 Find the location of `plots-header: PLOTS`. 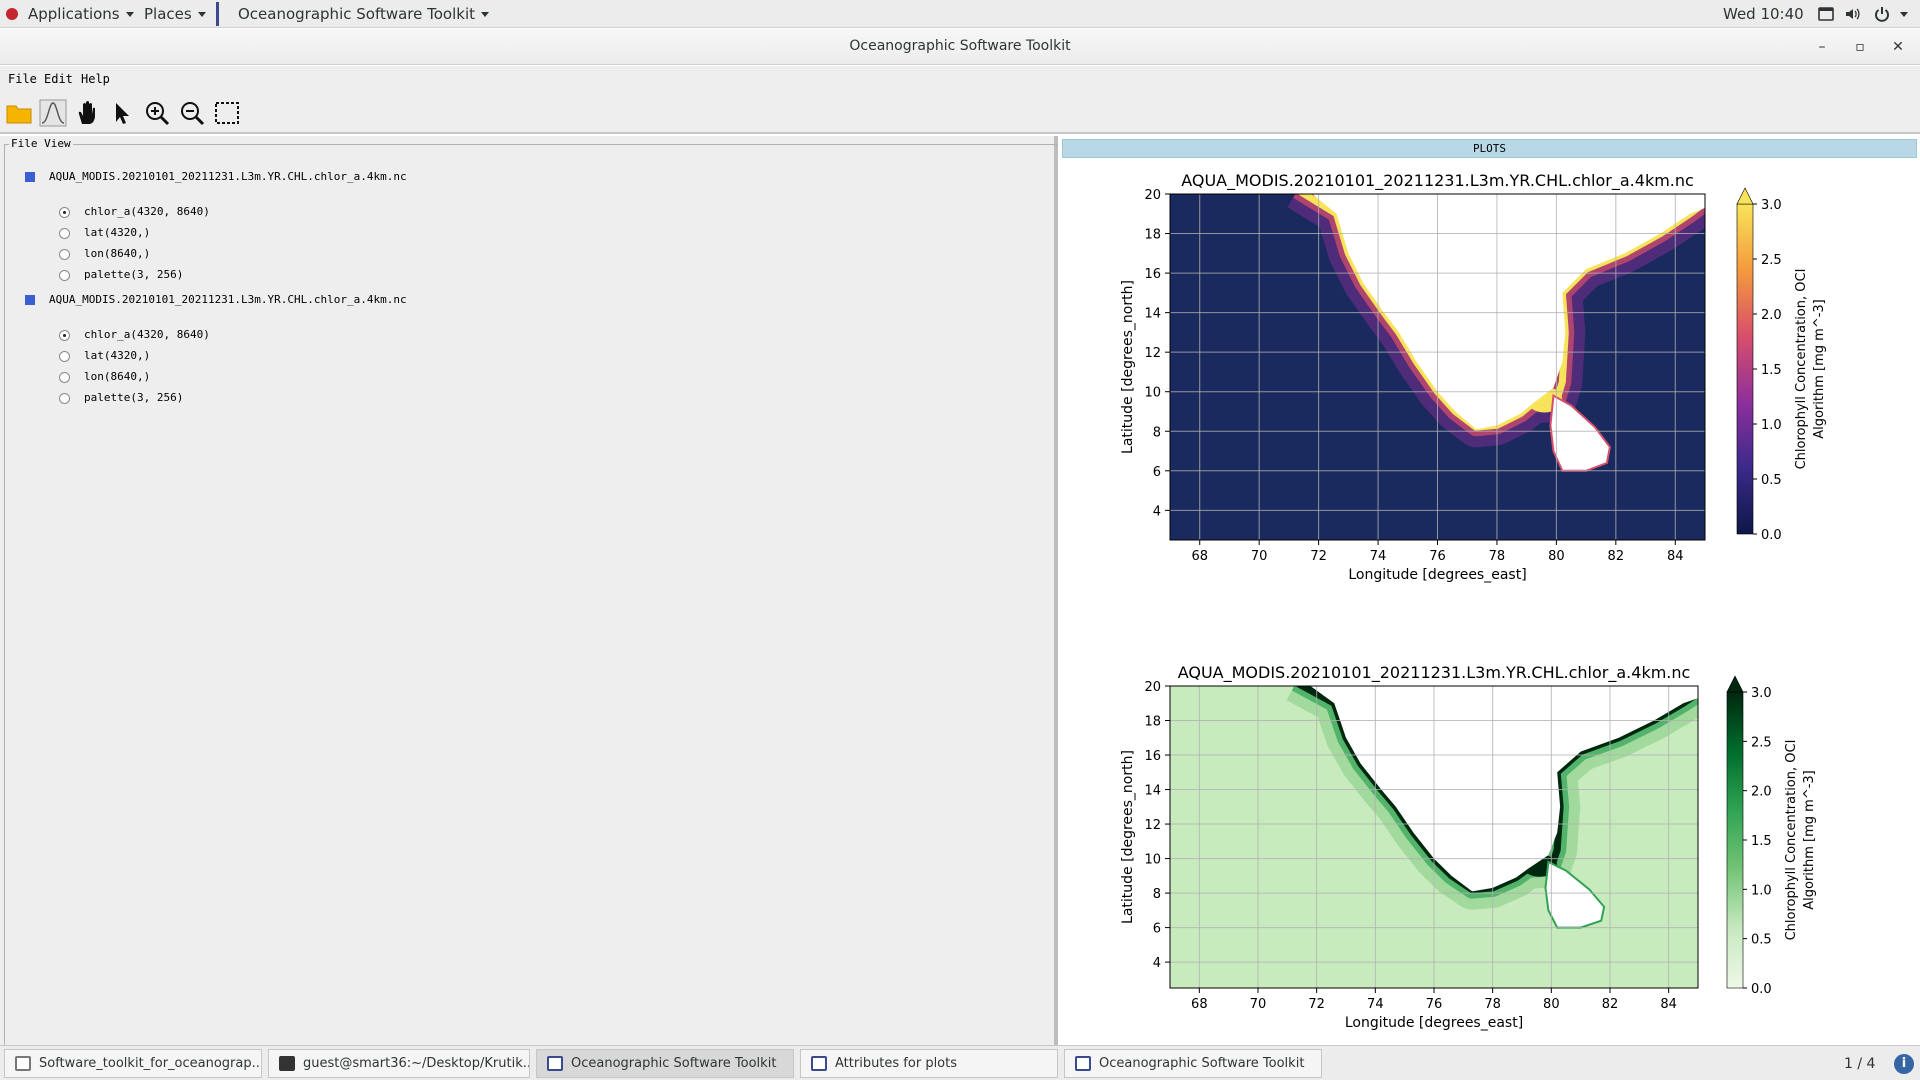

plots-header: PLOTS is located at coordinates (1489, 148).